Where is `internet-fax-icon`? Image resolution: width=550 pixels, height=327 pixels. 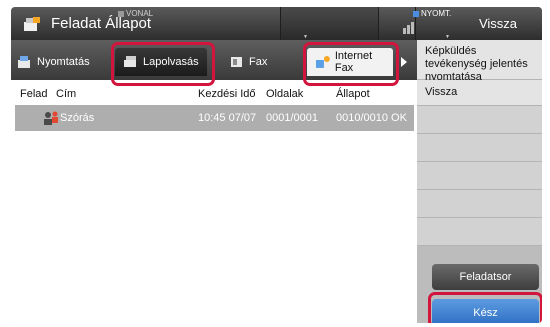 internet-fax-icon is located at coordinates (322, 62).